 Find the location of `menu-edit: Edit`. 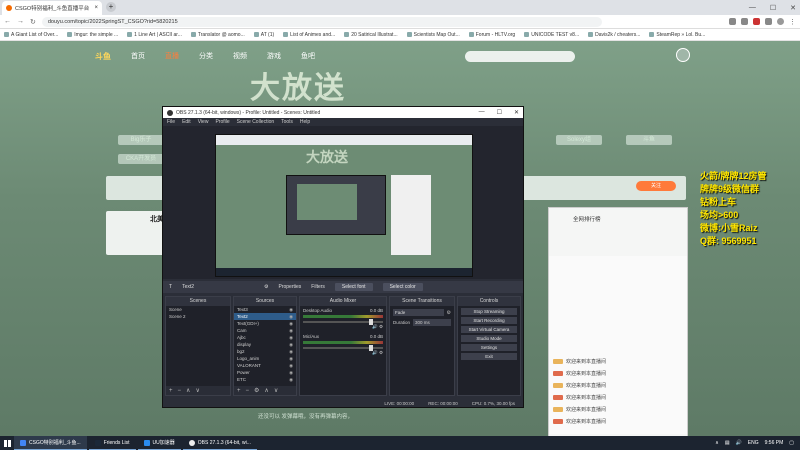

menu-edit: Edit is located at coordinates (186, 122).